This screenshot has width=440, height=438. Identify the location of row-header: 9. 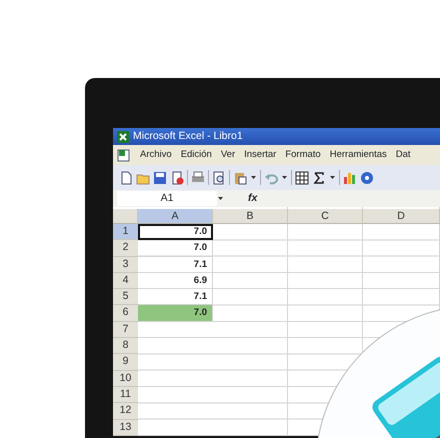
(125, 362).